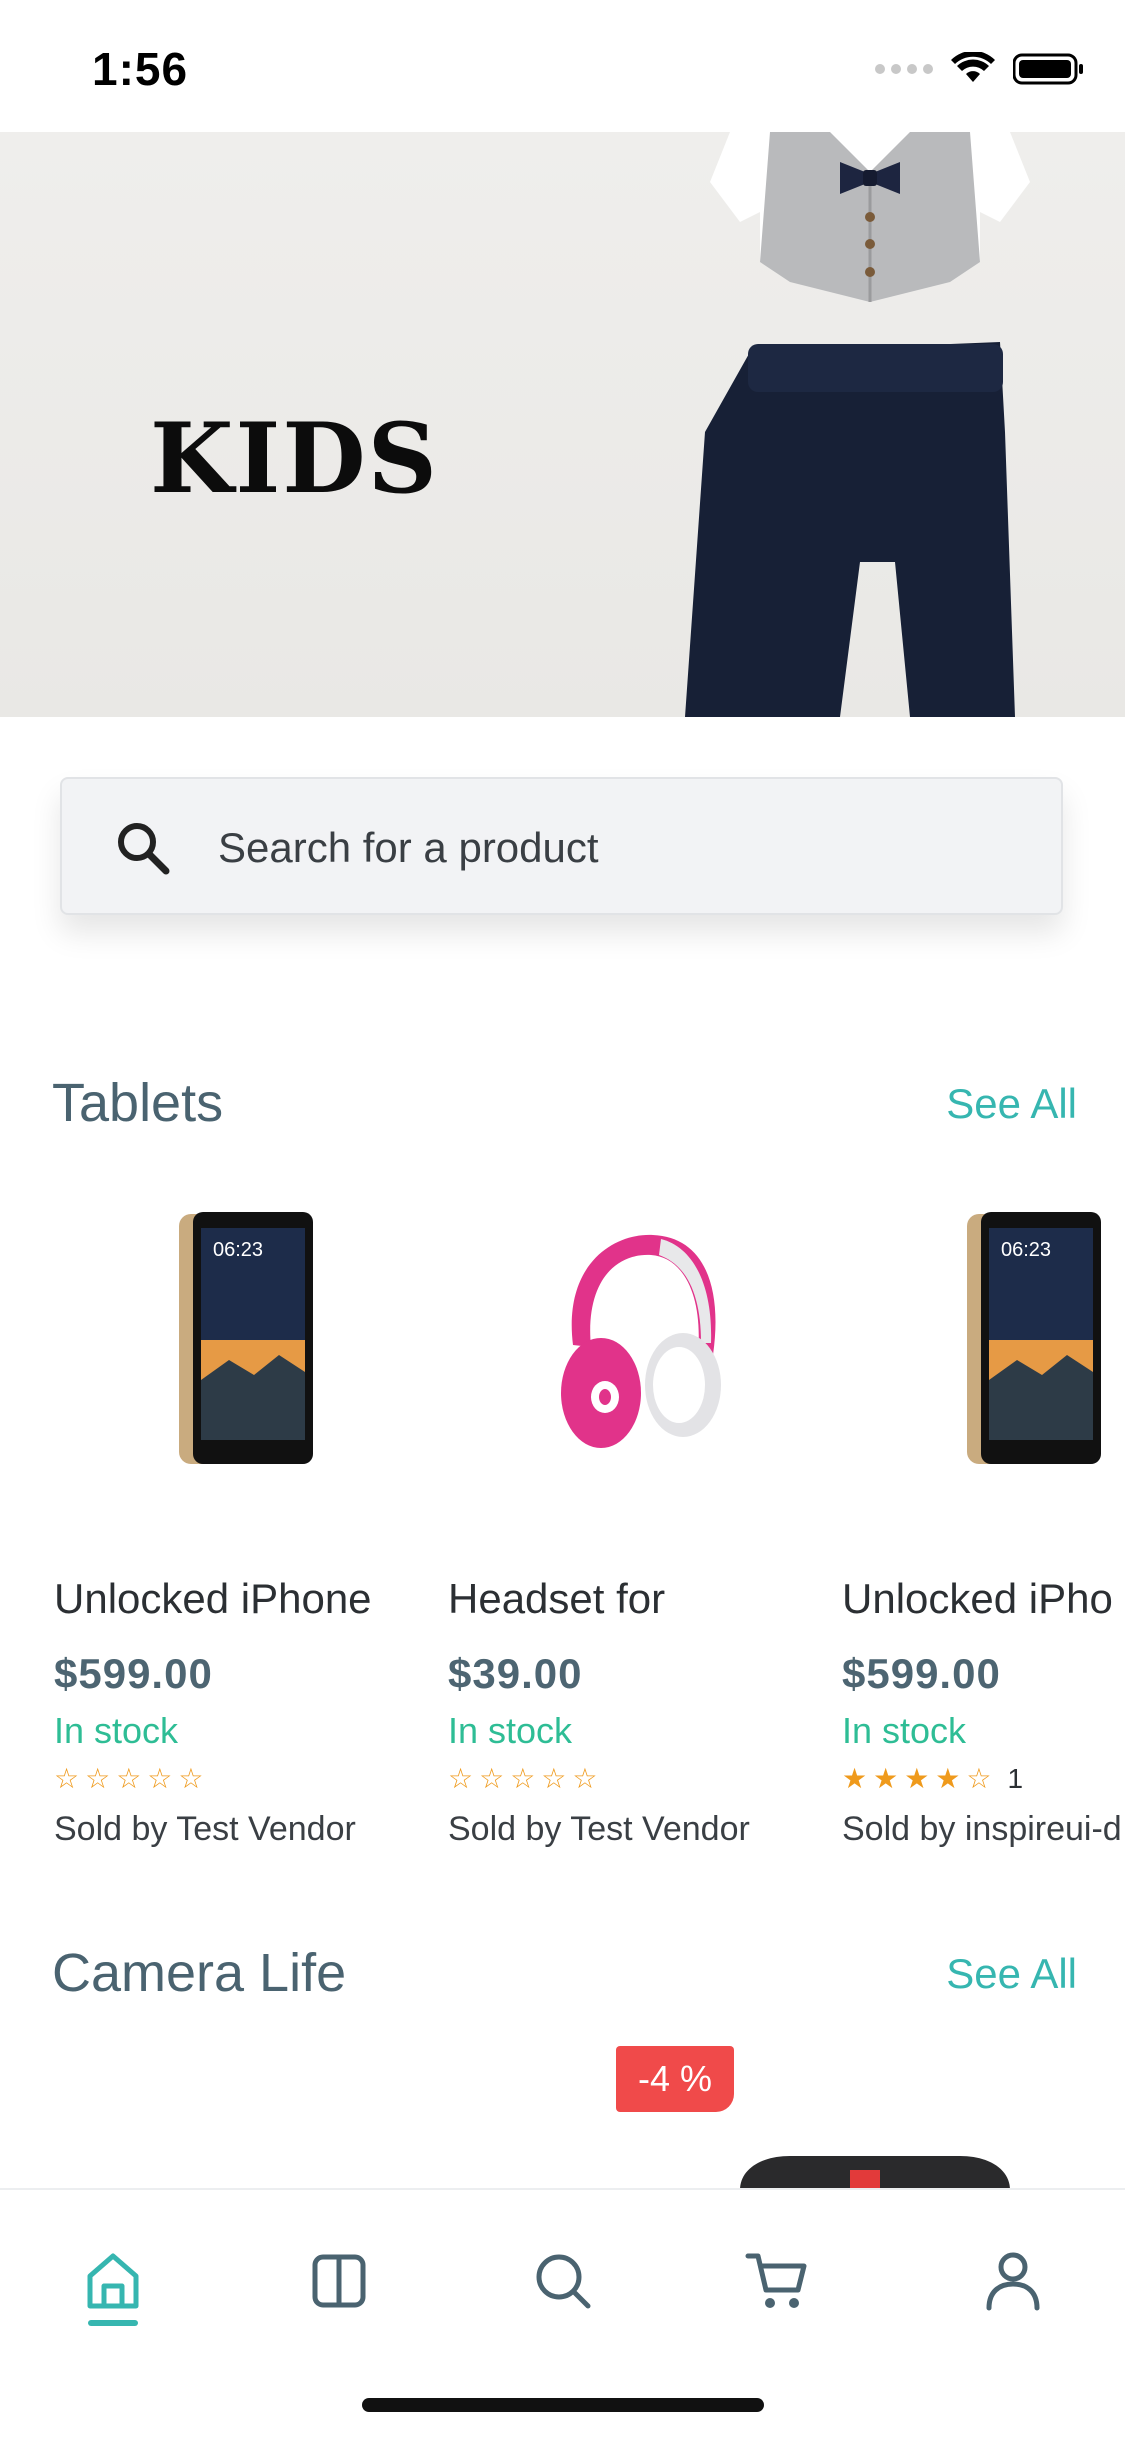 The width and height of the screenshot is (1125, 2438). I want to click on search-bar, so click(561, 846).